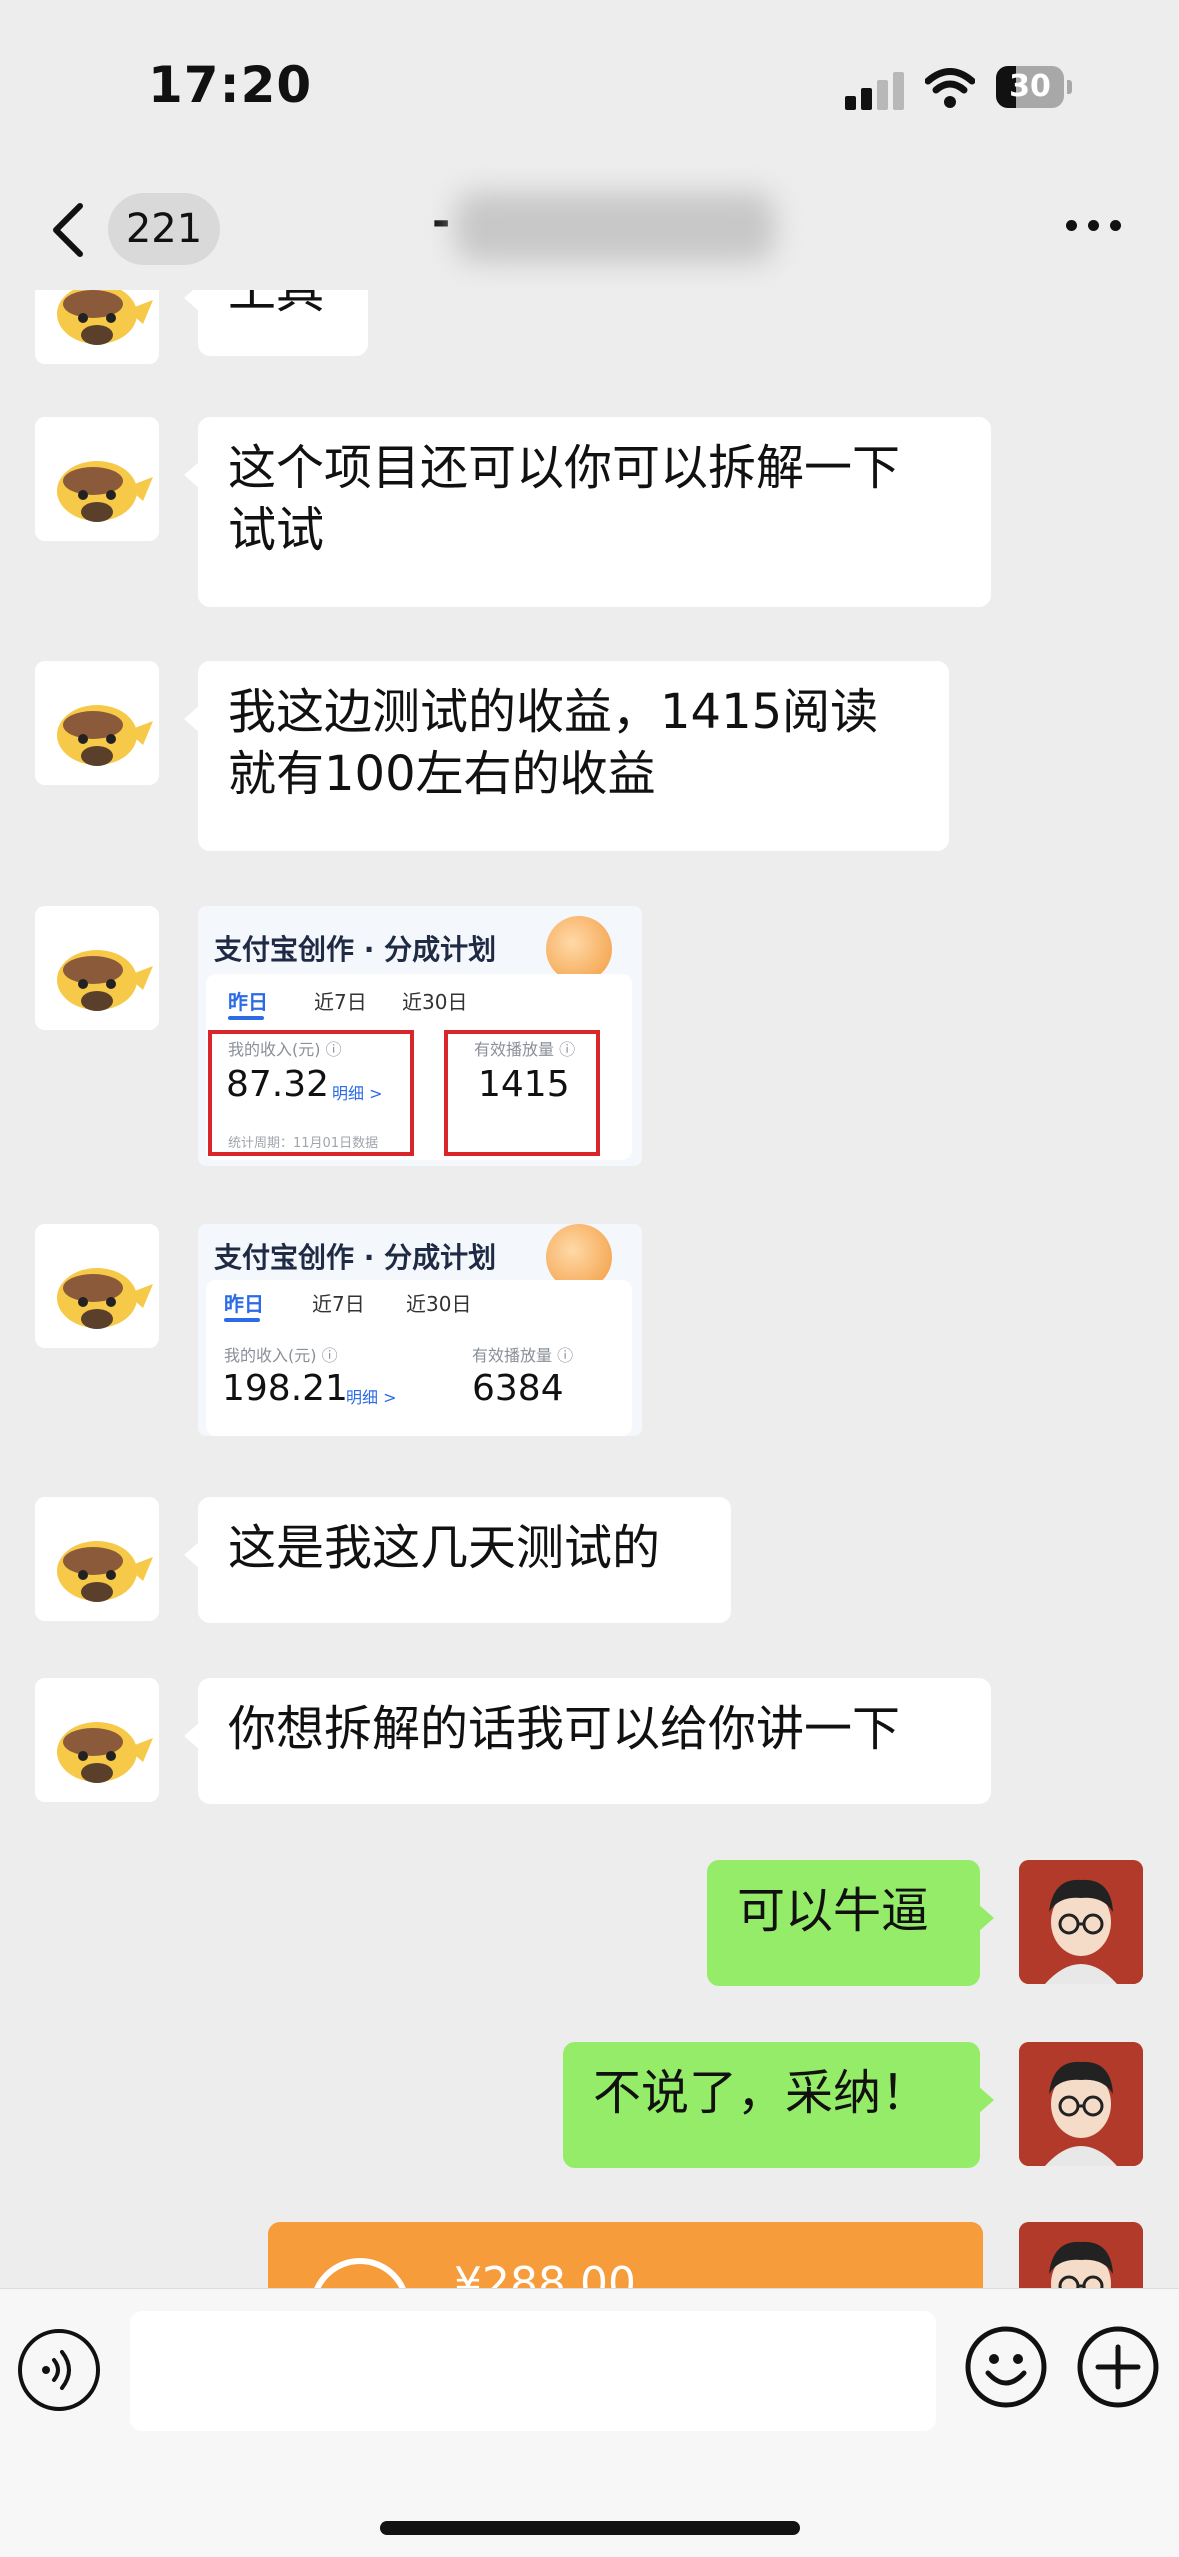 Image resolution: width=1179 pixels, height=2557 pixels. Describe the element at coordinates (589, 85) in the screenshot. I see `status-bar: 17:20 30` at that location.